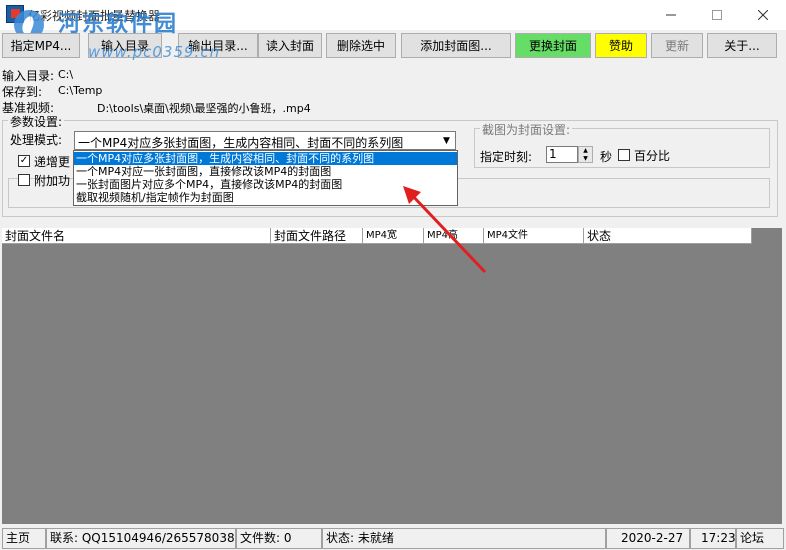  What do you see at coordinates (28, 76) in the screenshot?
I see `input-dir-label: 输入目录:` at bounding box center [28, 76].